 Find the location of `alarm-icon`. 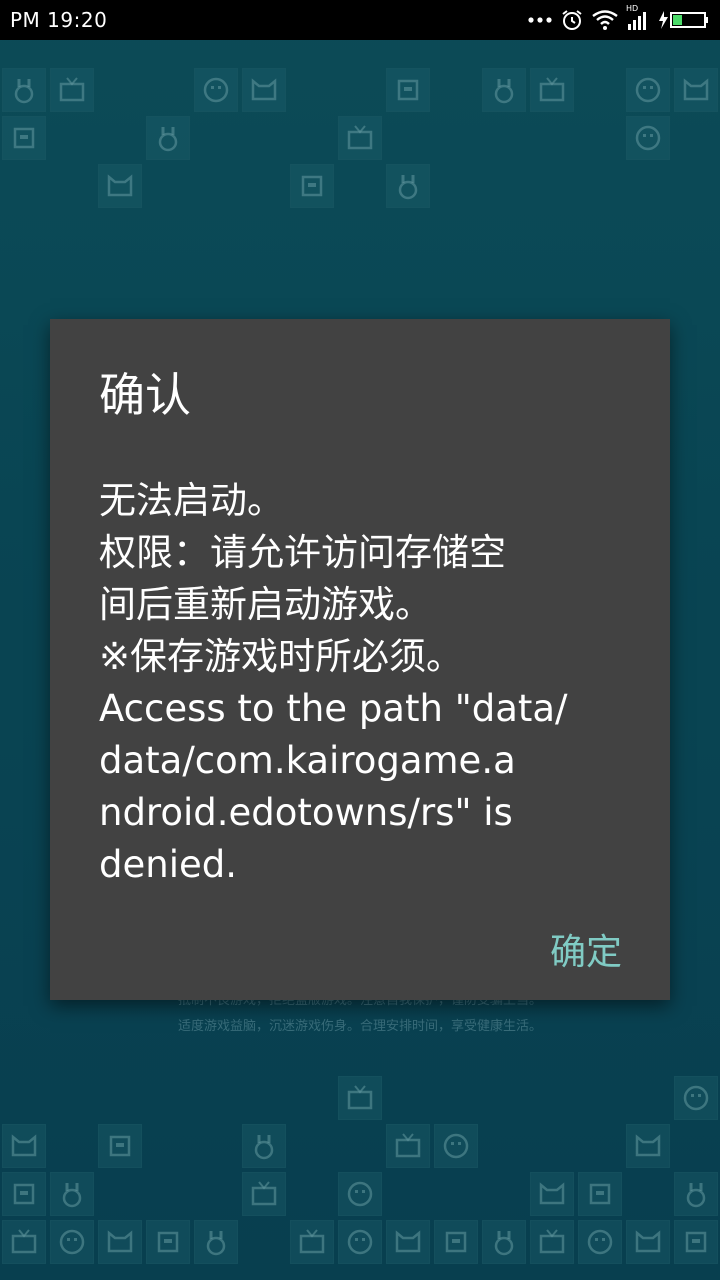

alarm-icon is located at coordinates (572, 20).